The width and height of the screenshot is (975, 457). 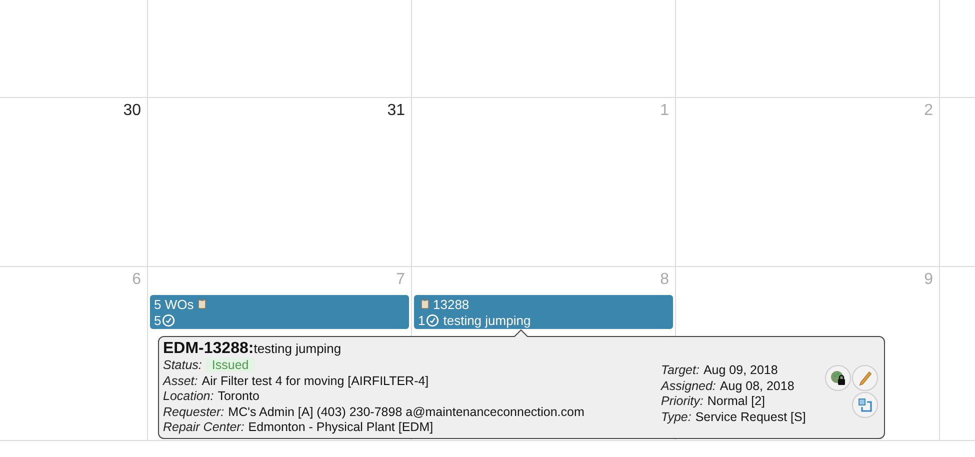 I want to click on day-number: 7, so click(x=400, y=280).